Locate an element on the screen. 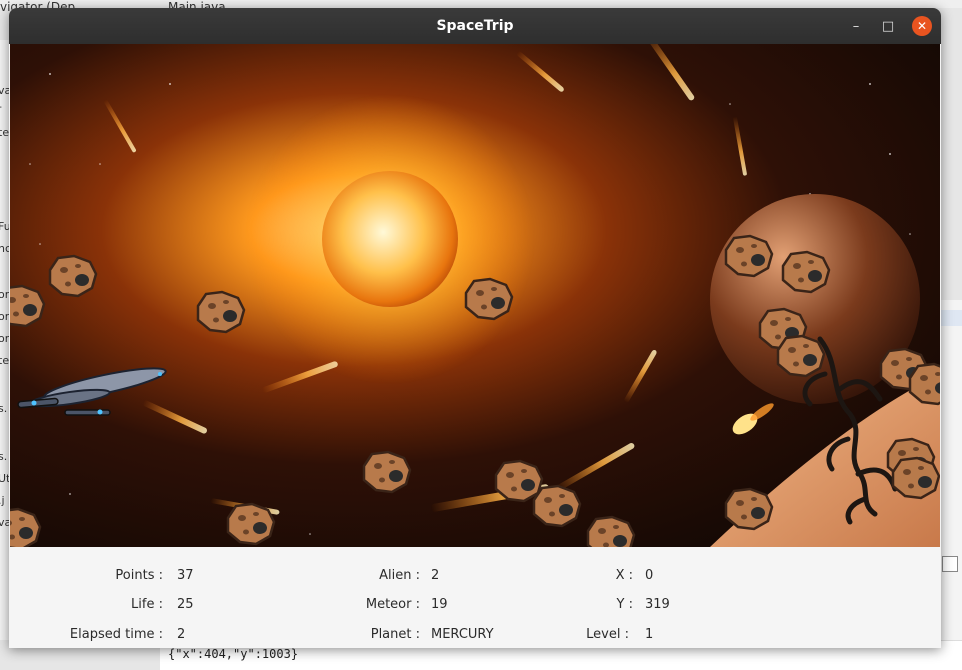 The image size is (962, 670). title-bar: SpaceTrip – □ ✕ is located at coordinates (475, 26).